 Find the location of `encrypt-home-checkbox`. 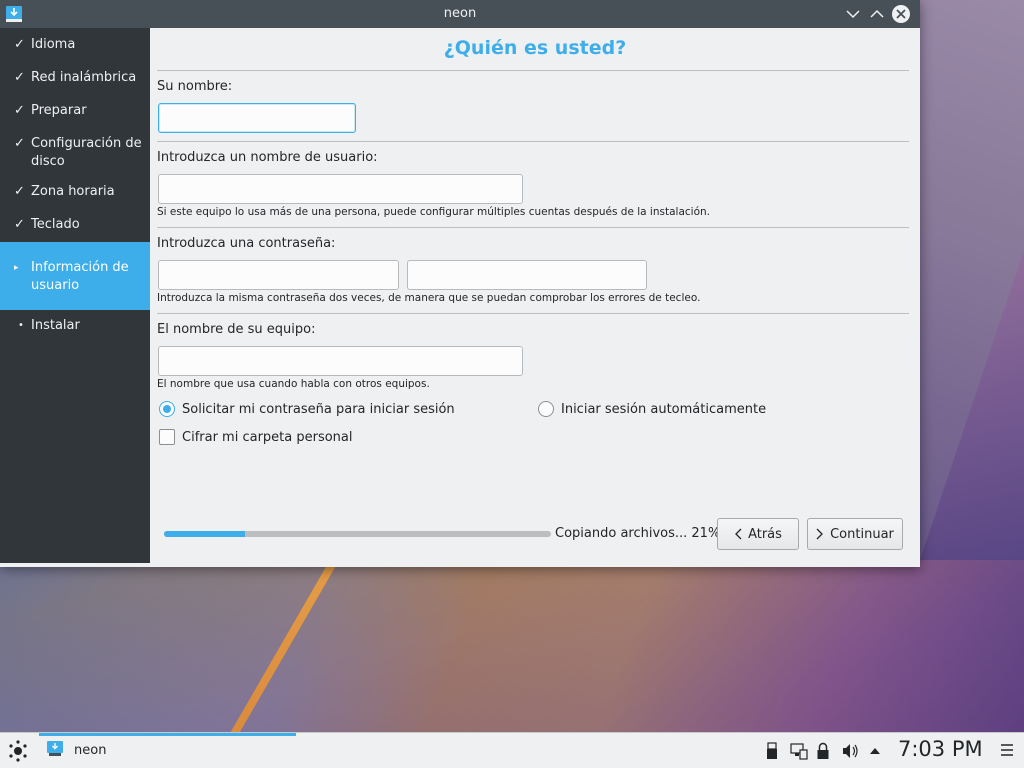

encrypt-home-checkbox is located at coordinates (167, 437).